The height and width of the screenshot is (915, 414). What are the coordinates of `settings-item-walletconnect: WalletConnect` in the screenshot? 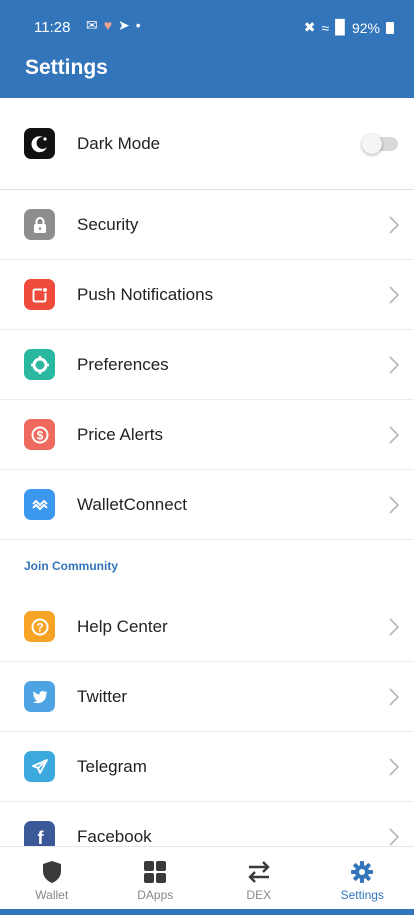 It's located at (207, 505).